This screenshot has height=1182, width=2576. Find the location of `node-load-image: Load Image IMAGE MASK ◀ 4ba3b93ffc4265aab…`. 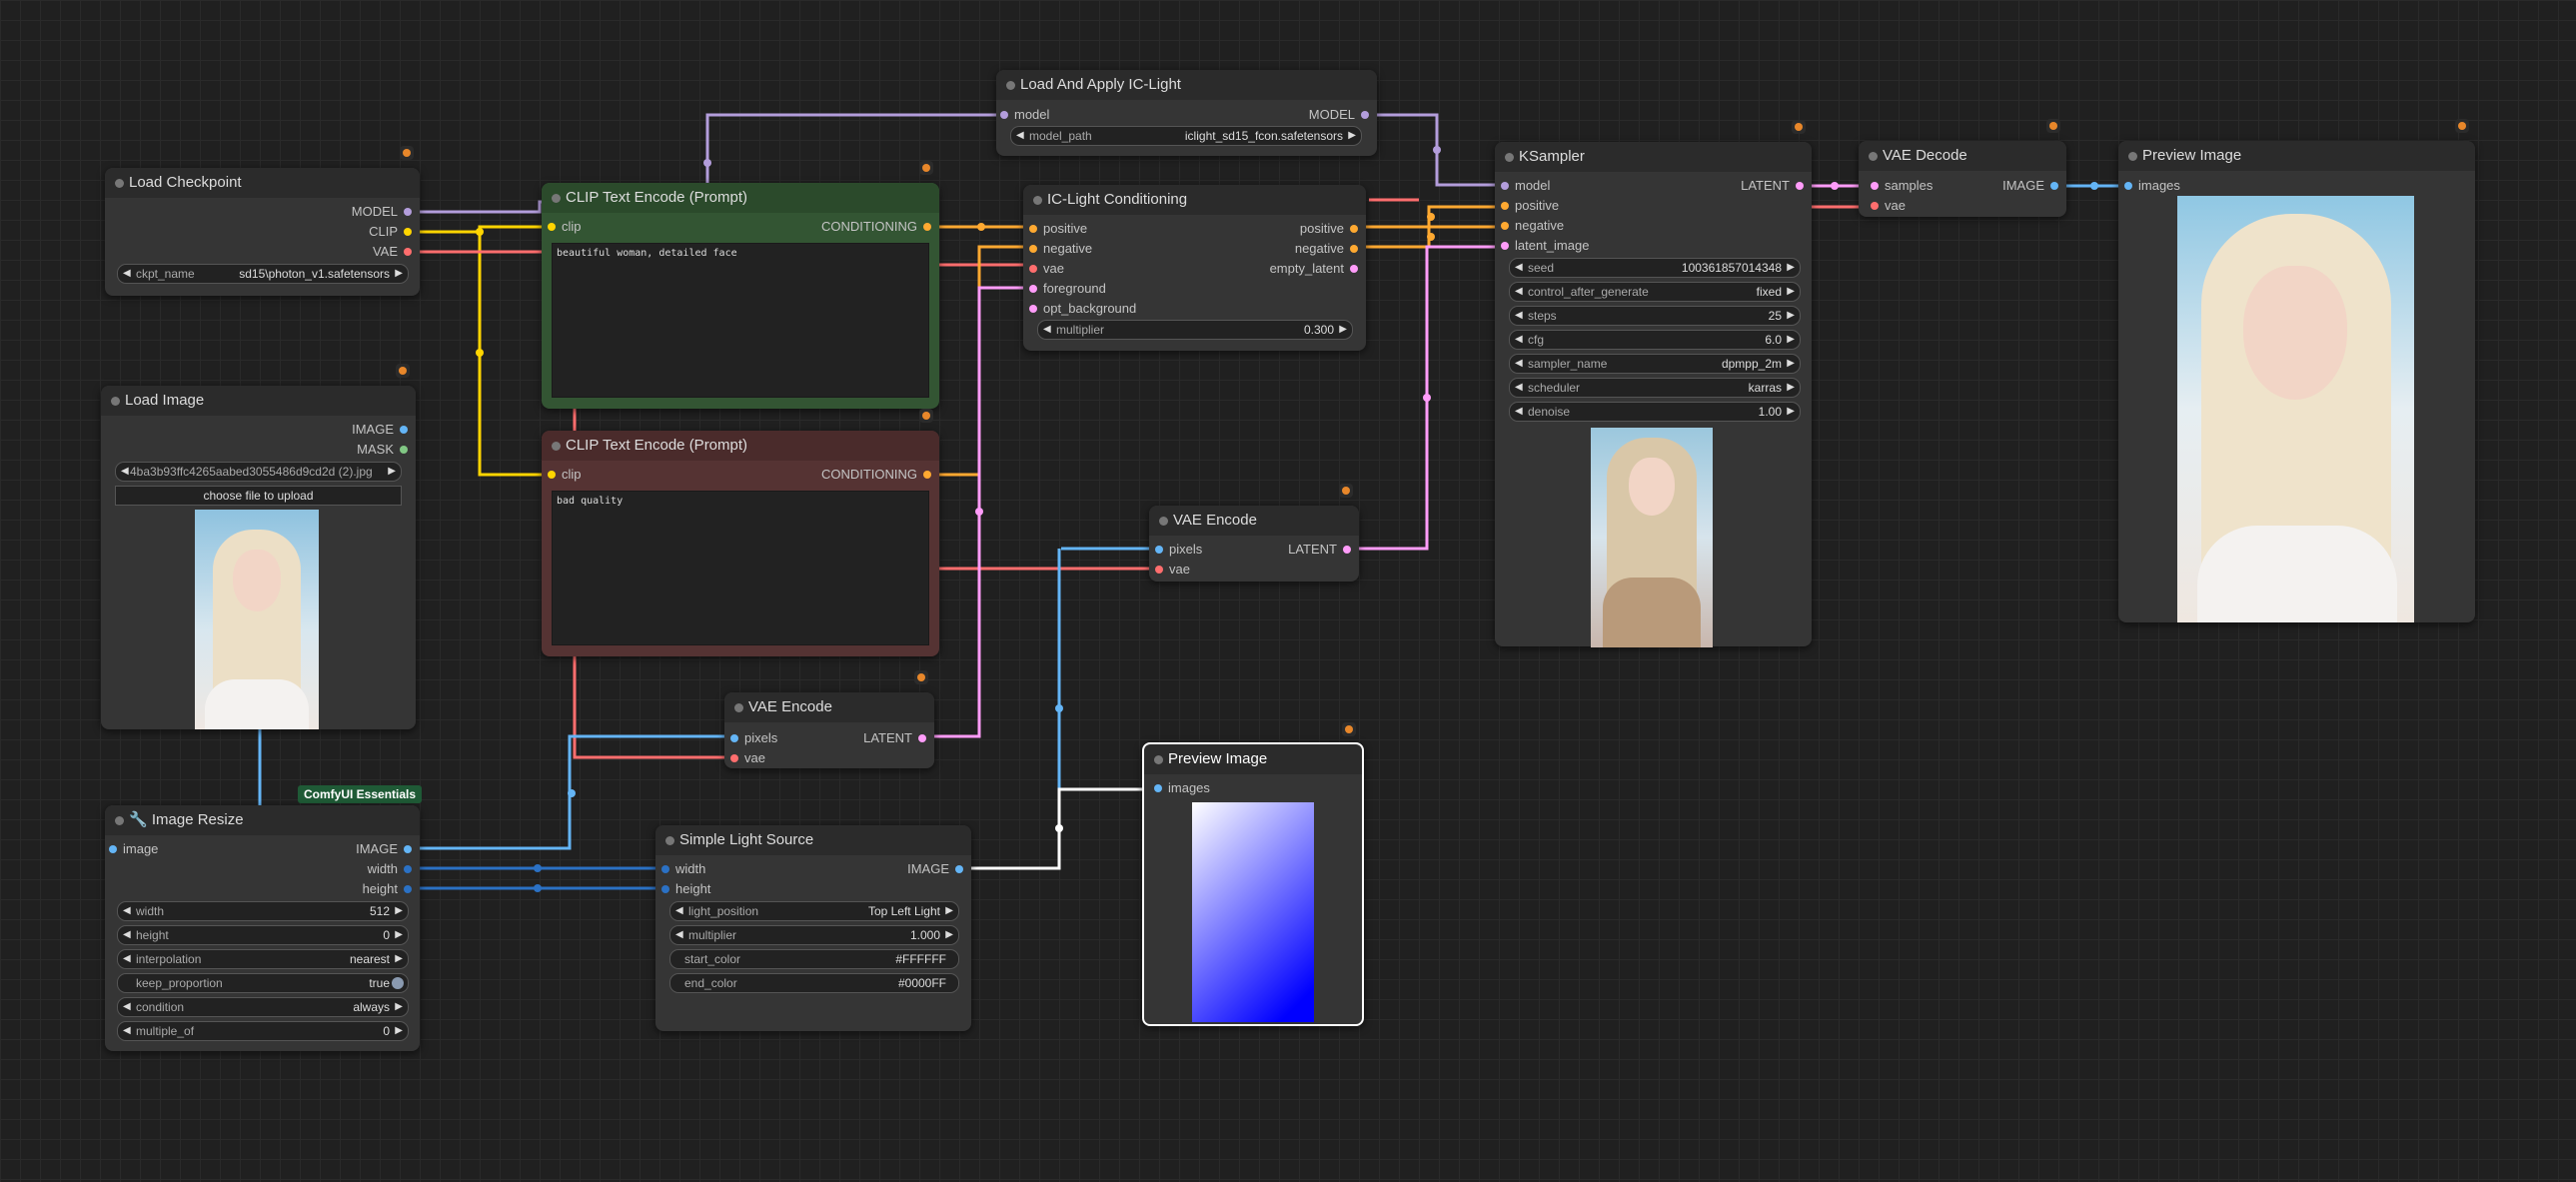

node-load-image: Load Image IMAGE MASK ◀ 4ba3b93ffc4265aab… is located at coordinates (258, 546).